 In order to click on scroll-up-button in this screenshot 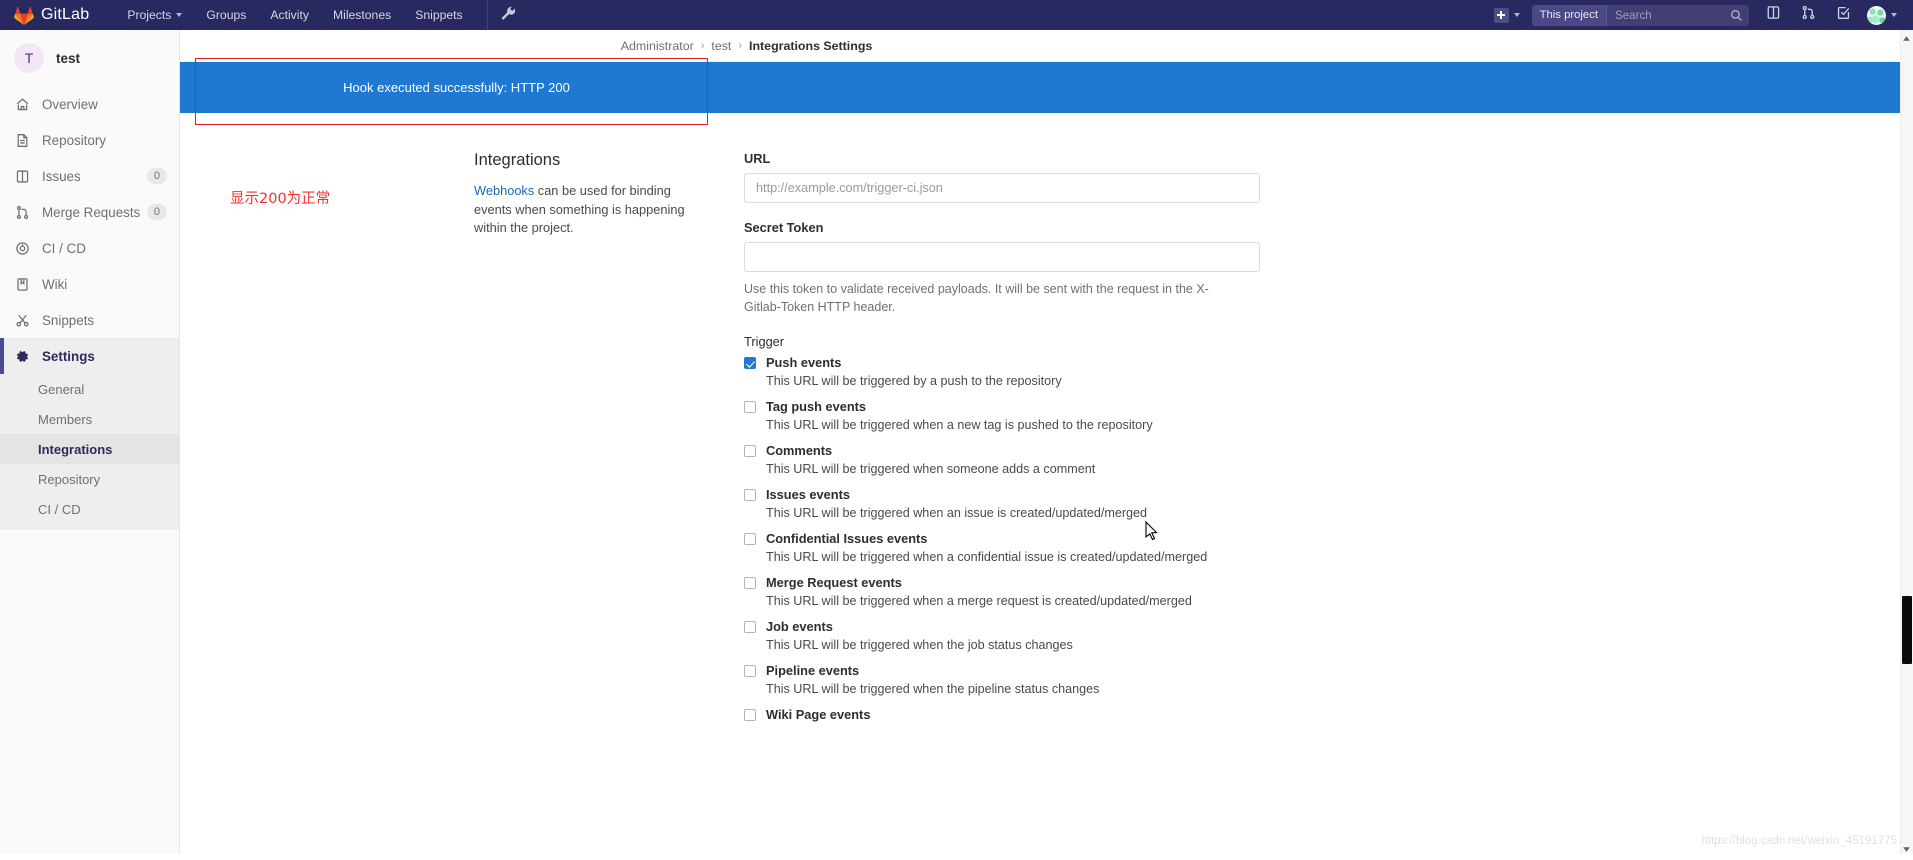, I will do `click(1906, 36)`.